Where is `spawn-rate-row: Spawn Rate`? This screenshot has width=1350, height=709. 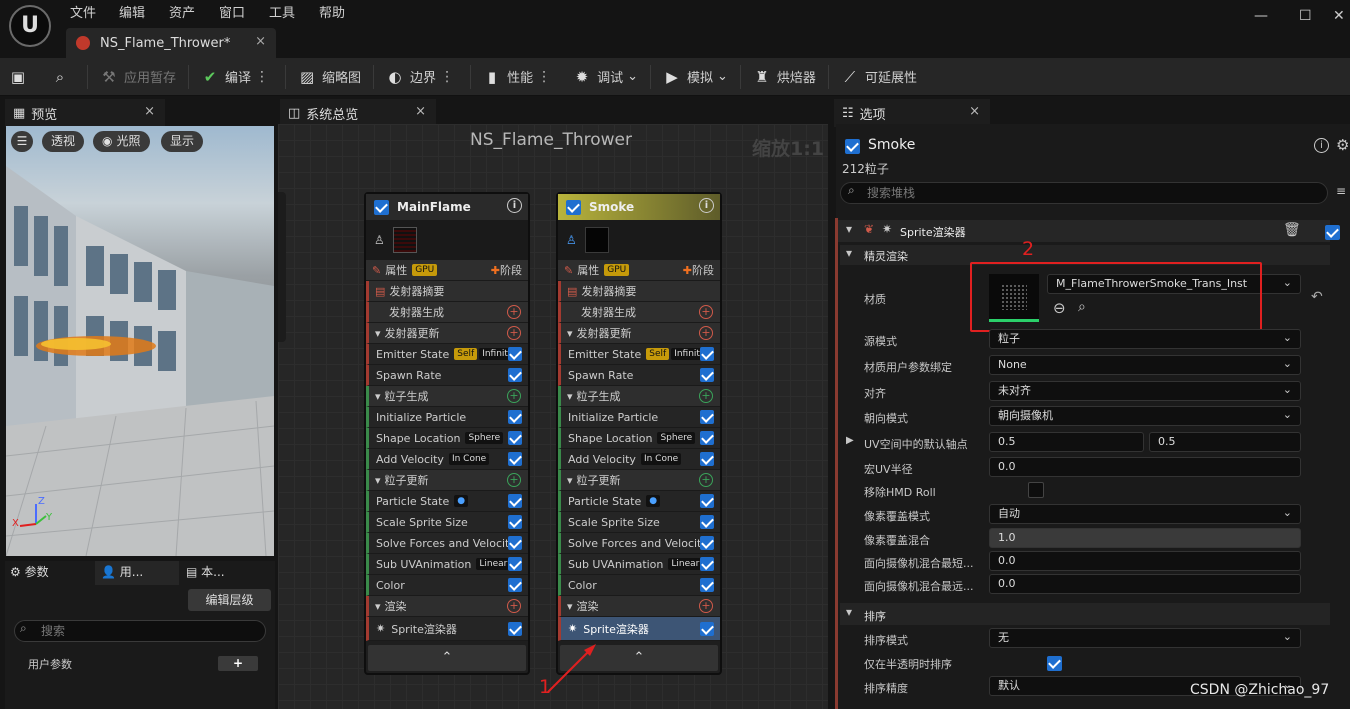 spawn-rate-row: Spawn Rate is located at coordinates (447, 375).